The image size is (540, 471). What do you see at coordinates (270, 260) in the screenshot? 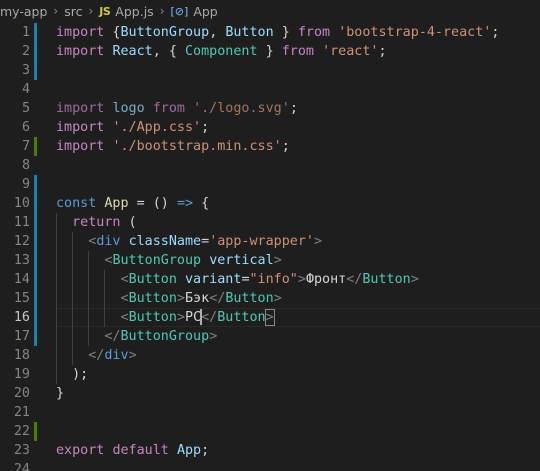
I see `code-line: 13 <ButtonGroup vertical>` at bounding box center [270, 260].